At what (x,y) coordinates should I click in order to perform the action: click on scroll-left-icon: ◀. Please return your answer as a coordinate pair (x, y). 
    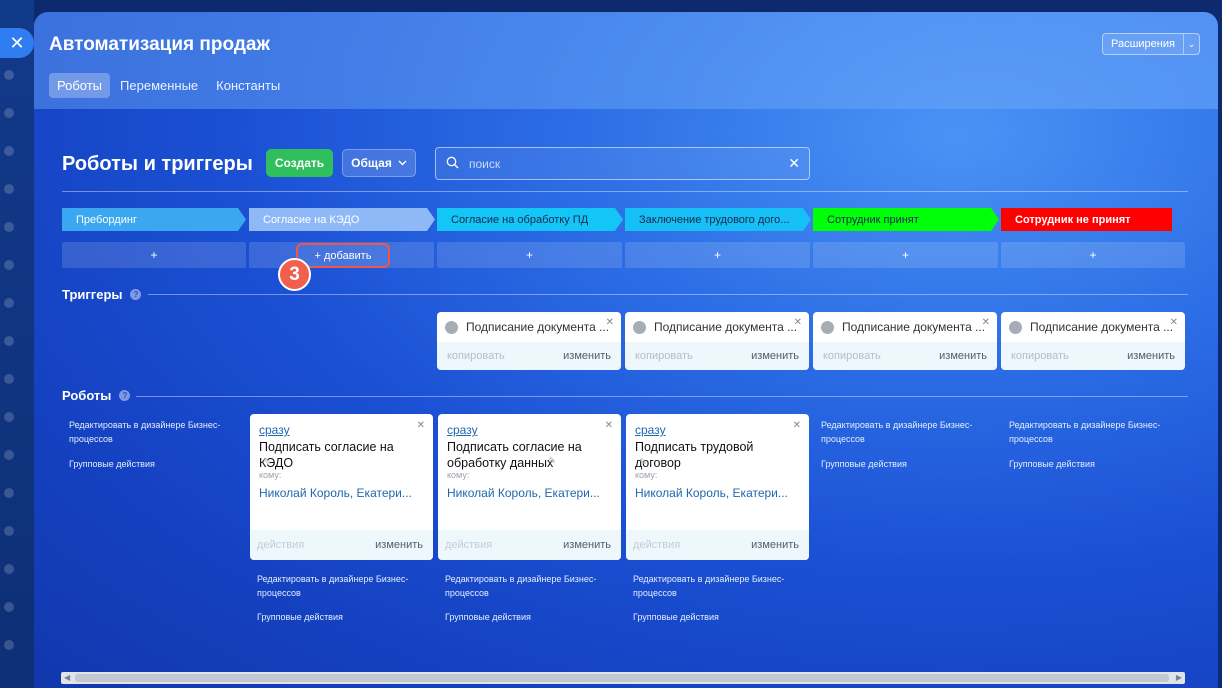
    Looking at the image, I should click on (67, 678).